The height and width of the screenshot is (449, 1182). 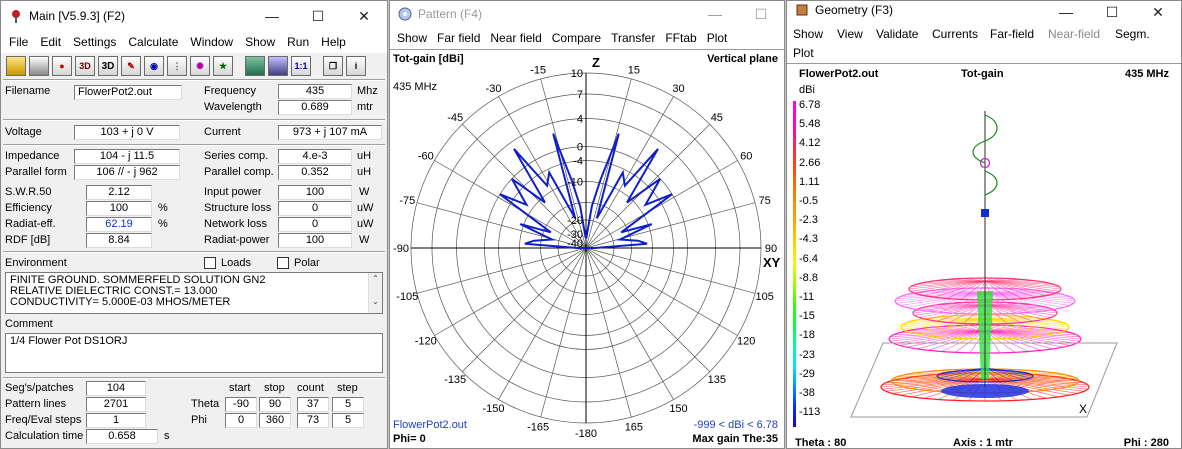 I want to click on geometry-frequency: 435 MHz, so click(x=1146, y=74).